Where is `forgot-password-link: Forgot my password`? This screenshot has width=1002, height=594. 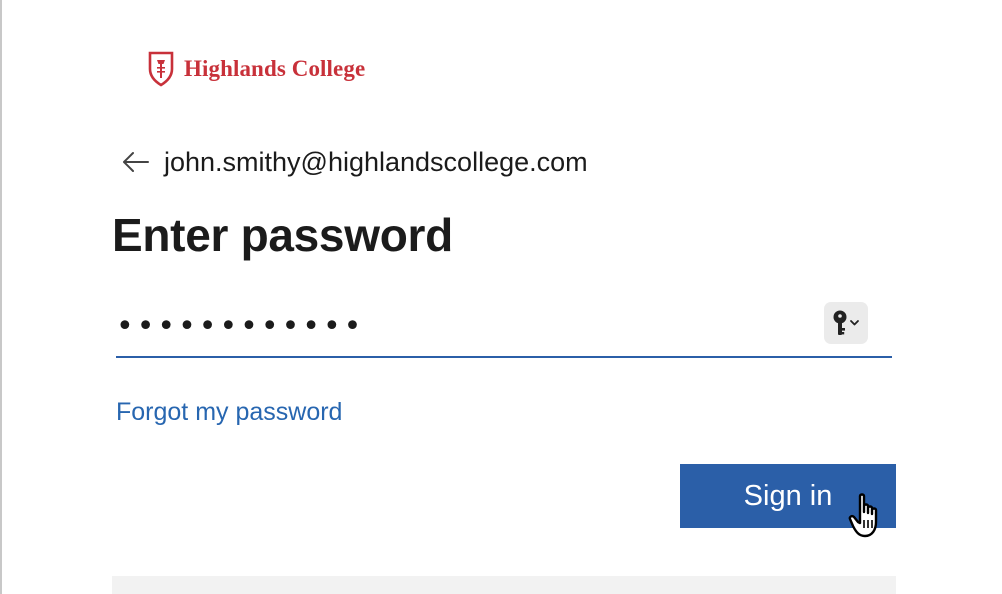 forgot-password-link: Forgot my password is located at coordinates (229, 412).